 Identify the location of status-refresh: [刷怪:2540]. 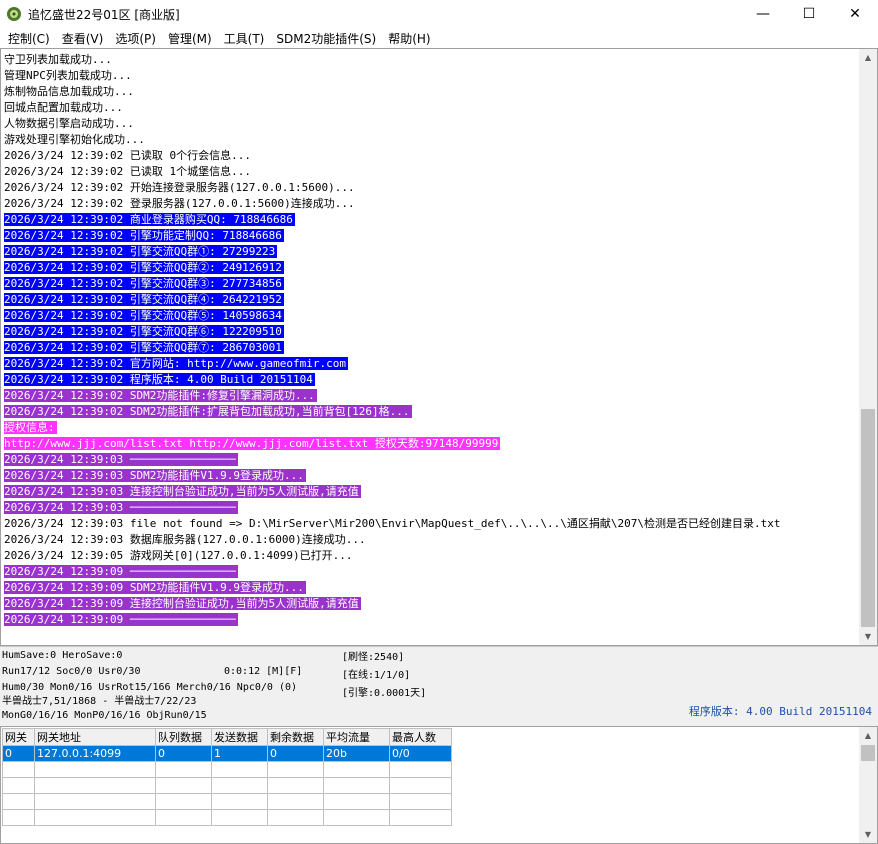
(373, 657).